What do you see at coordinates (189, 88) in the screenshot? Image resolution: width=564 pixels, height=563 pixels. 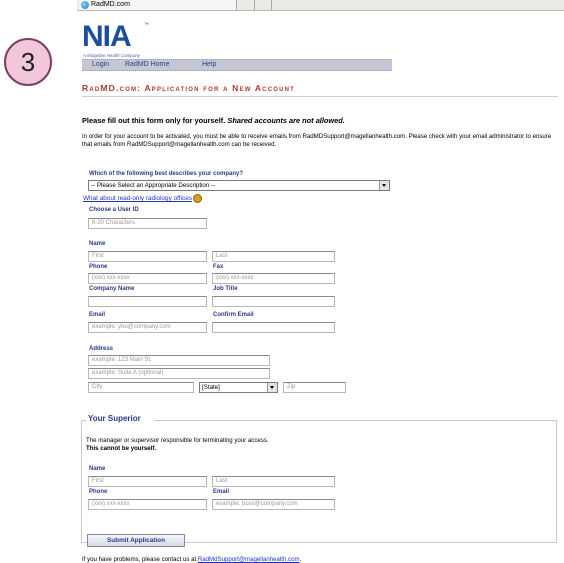 I see `page-title: RadMD.com: Application for a New Account` at bounding box center [189, 88].